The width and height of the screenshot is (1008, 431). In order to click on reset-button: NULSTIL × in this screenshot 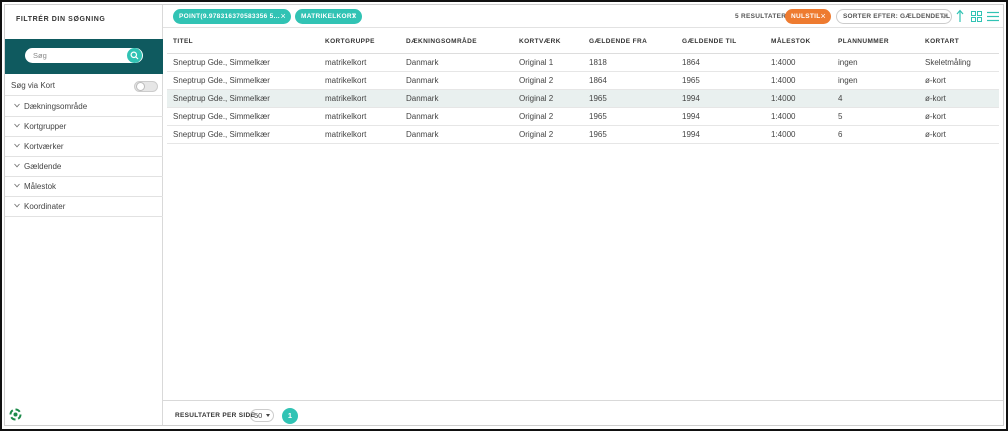, I will do `click(808, 16)`.